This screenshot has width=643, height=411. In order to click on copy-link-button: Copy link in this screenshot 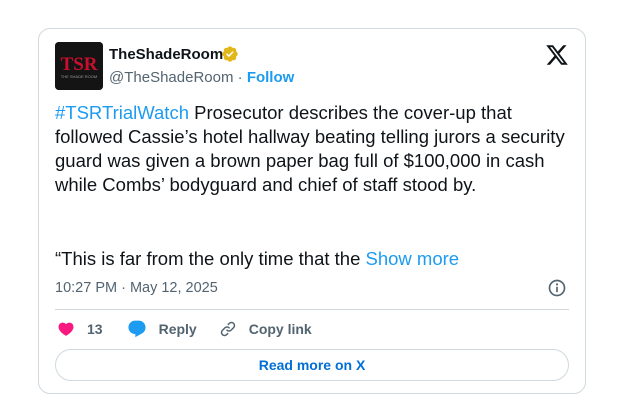, I will do `click(265, 329)`.